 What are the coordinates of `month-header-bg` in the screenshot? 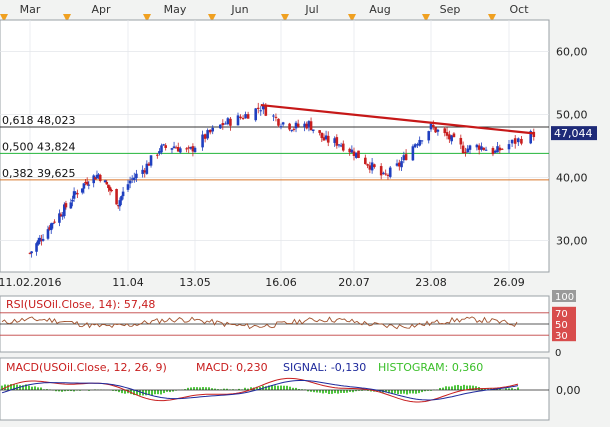 It's located at (274, 9).